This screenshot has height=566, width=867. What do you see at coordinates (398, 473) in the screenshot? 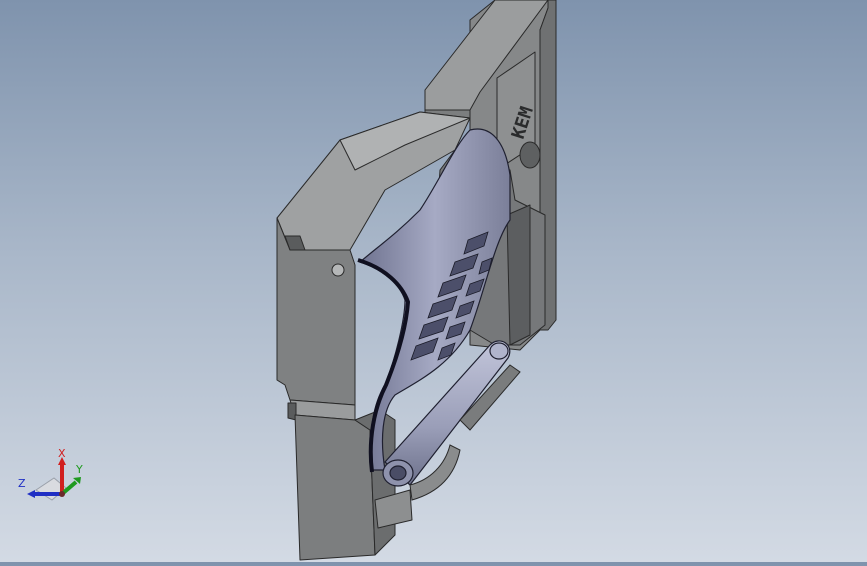
I see `roller-bore` at bounding box center [398, 473].